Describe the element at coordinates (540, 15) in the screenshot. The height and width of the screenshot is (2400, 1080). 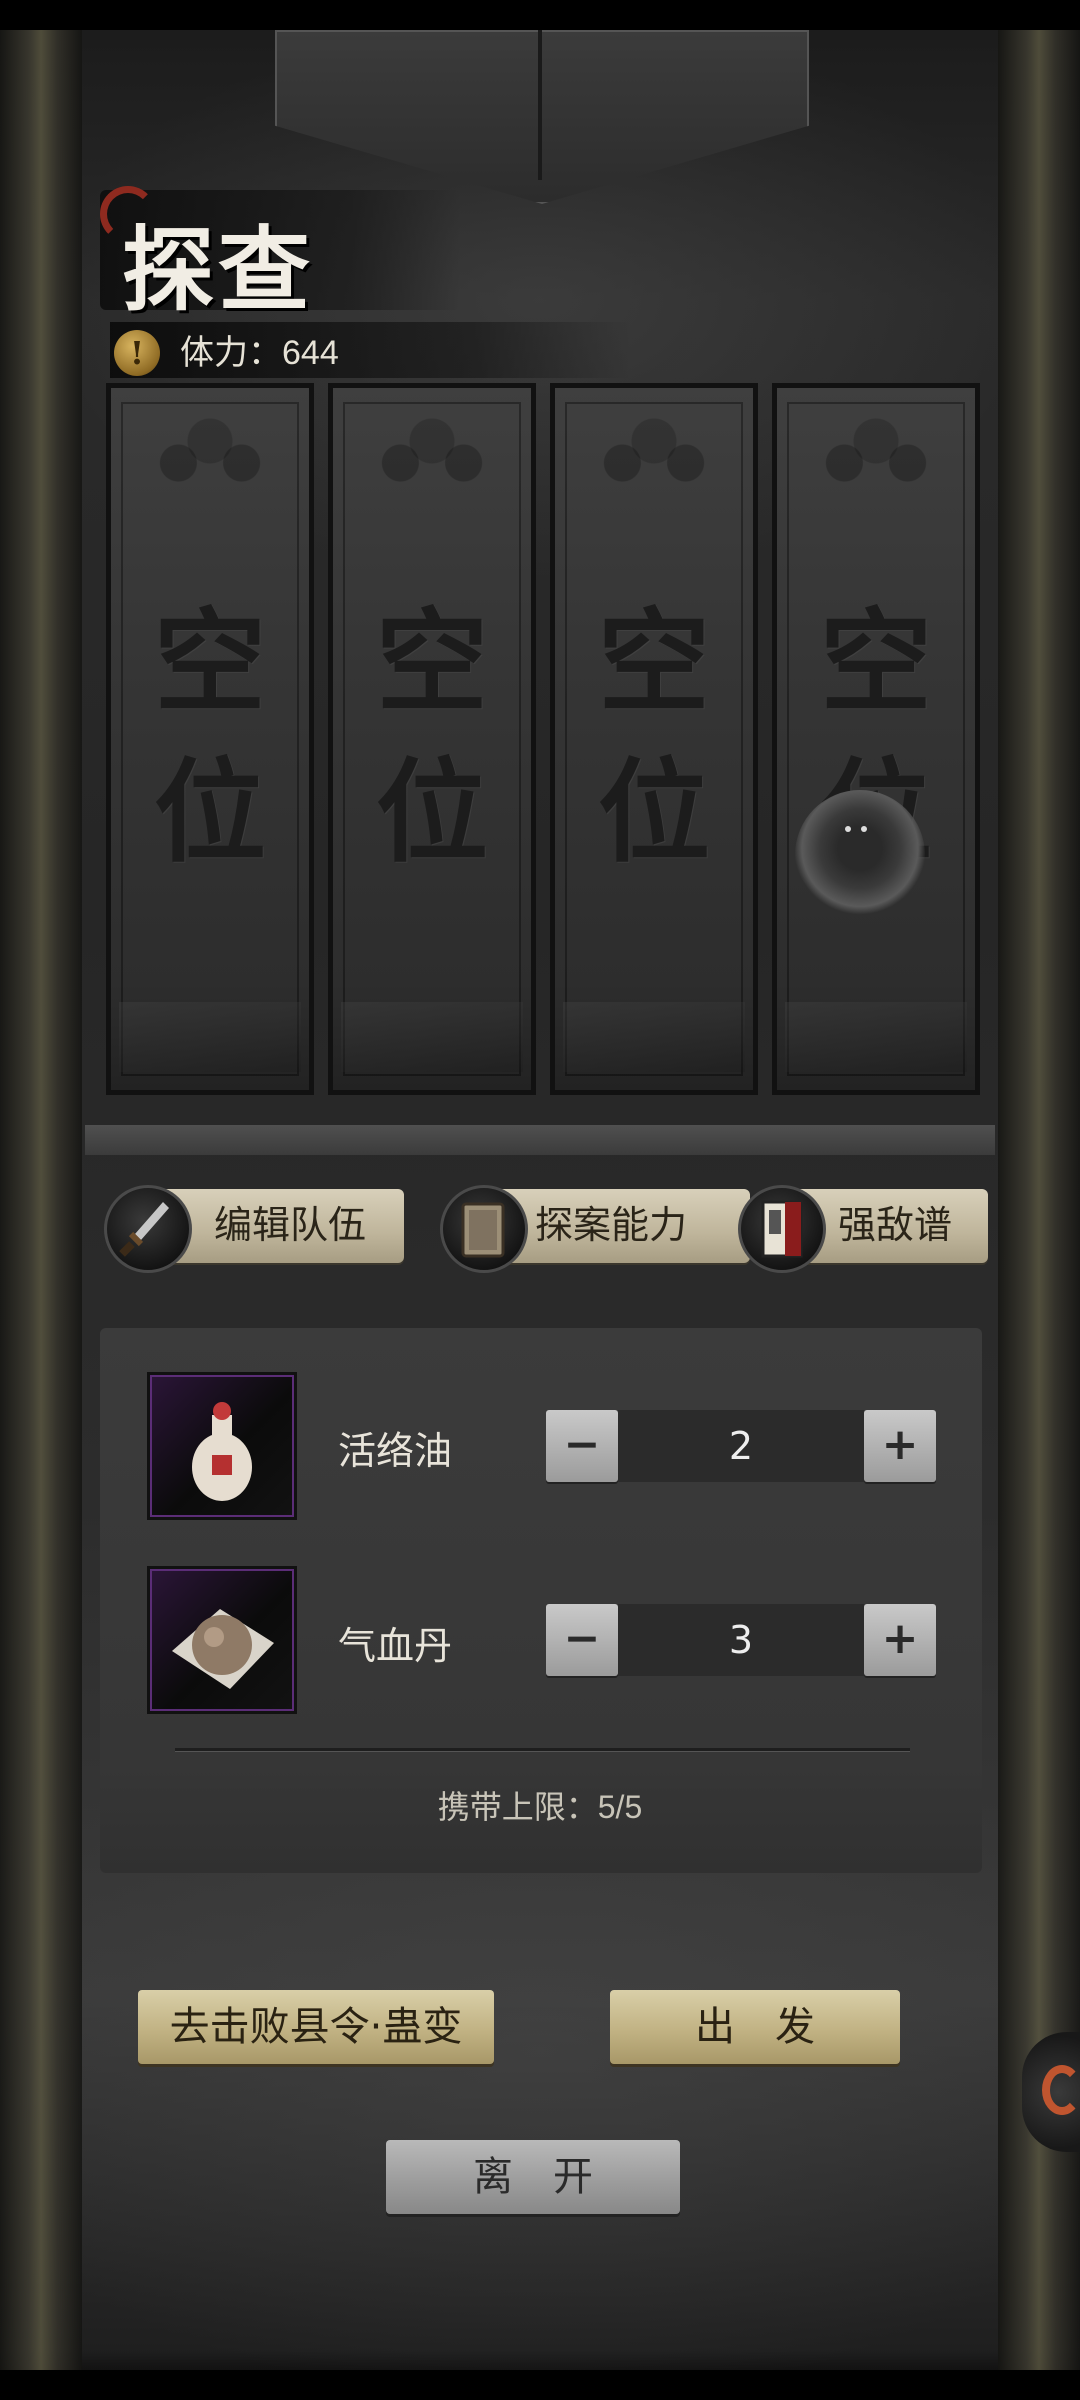
I see `status-bar` at that location.